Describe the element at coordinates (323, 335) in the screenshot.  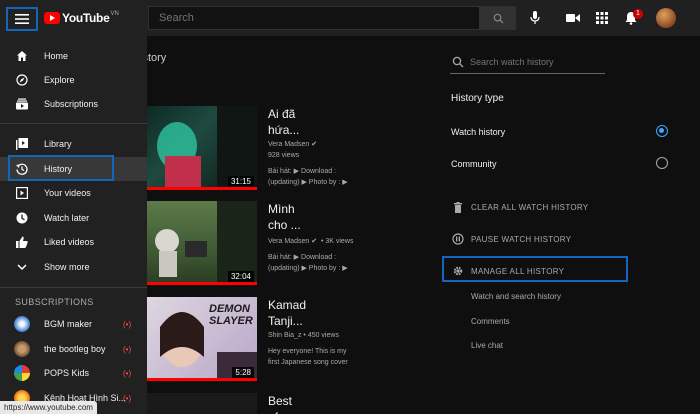
I see `view-count: 450 views` at that location.